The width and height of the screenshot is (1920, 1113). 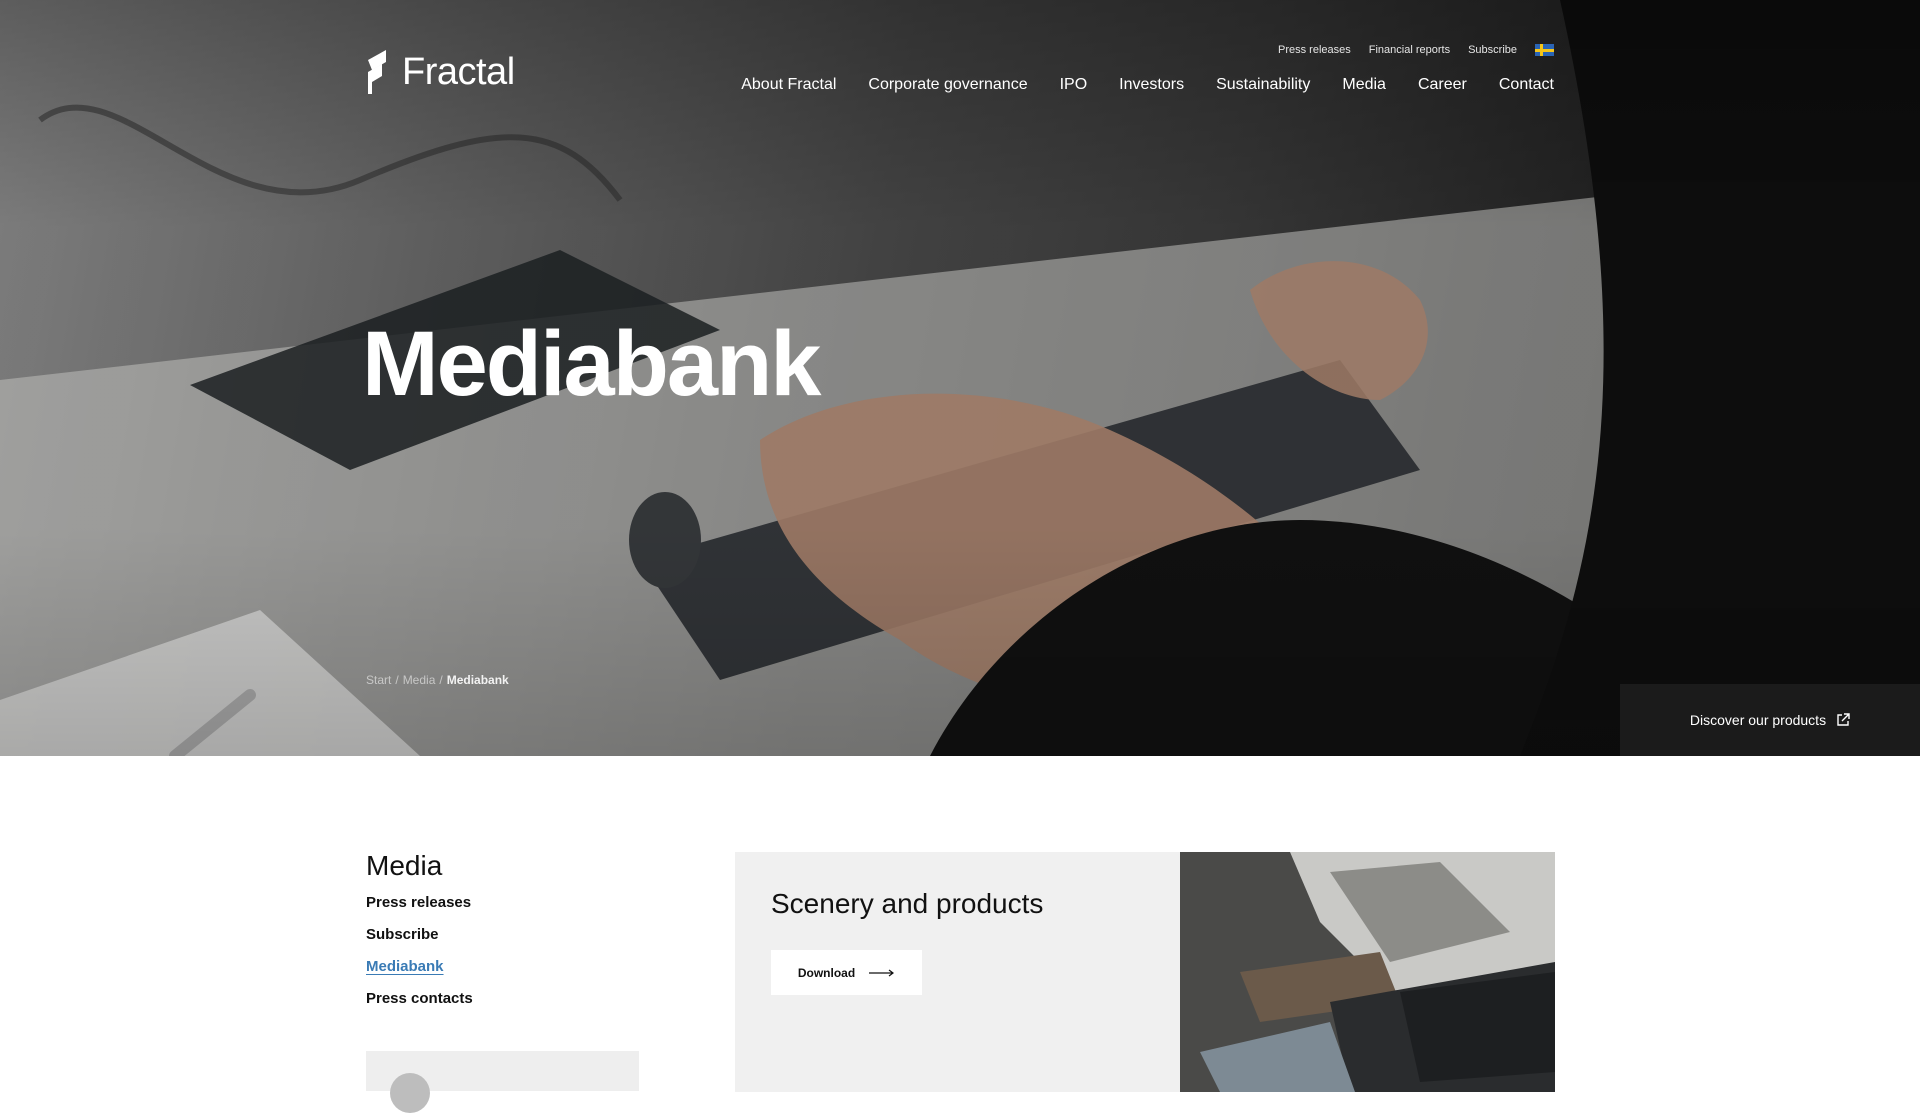 I want to click on sidebar-item: Subscribe, so click(x=502, y=935).